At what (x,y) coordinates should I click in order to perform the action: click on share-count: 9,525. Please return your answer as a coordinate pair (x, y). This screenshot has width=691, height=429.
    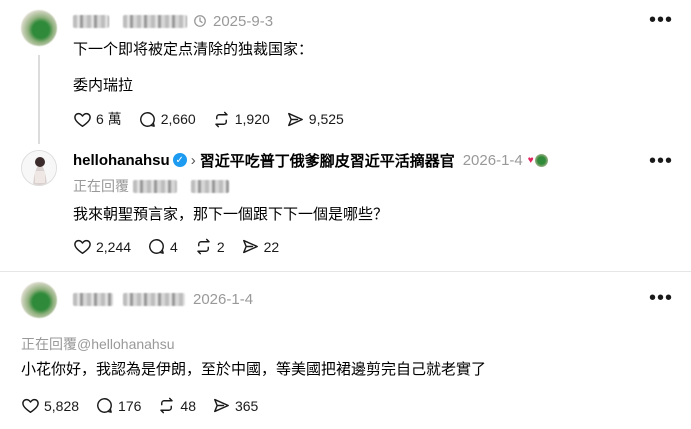
    Looking at the image, I should click on (326, 119).